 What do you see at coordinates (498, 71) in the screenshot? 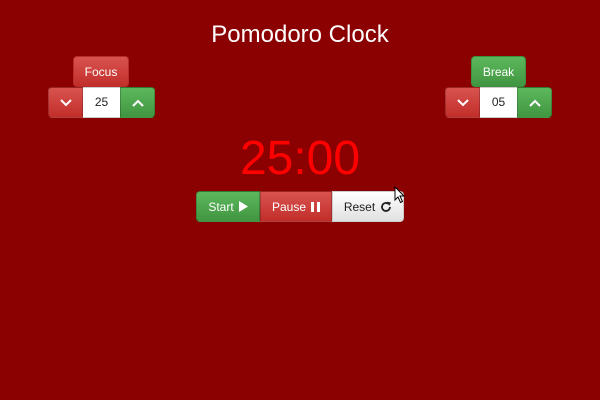
I see `break-label-button: Break` at bounding box center [498, 71].